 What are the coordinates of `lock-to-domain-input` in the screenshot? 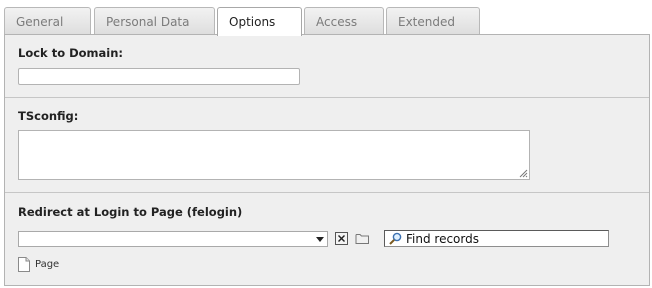 It's located at (159, 76).